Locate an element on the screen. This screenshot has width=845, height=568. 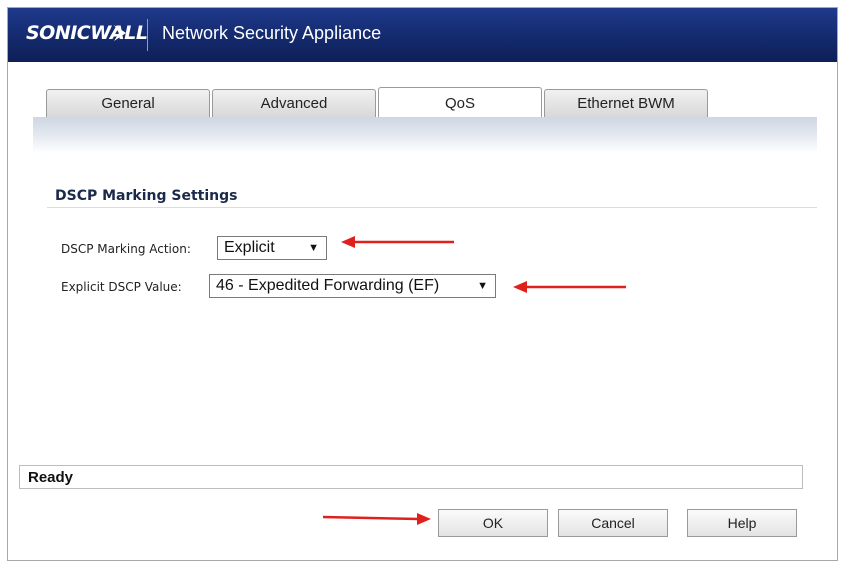
dscp-marking-action-select: Explicit ▼ is located at coordinates (272, 248).